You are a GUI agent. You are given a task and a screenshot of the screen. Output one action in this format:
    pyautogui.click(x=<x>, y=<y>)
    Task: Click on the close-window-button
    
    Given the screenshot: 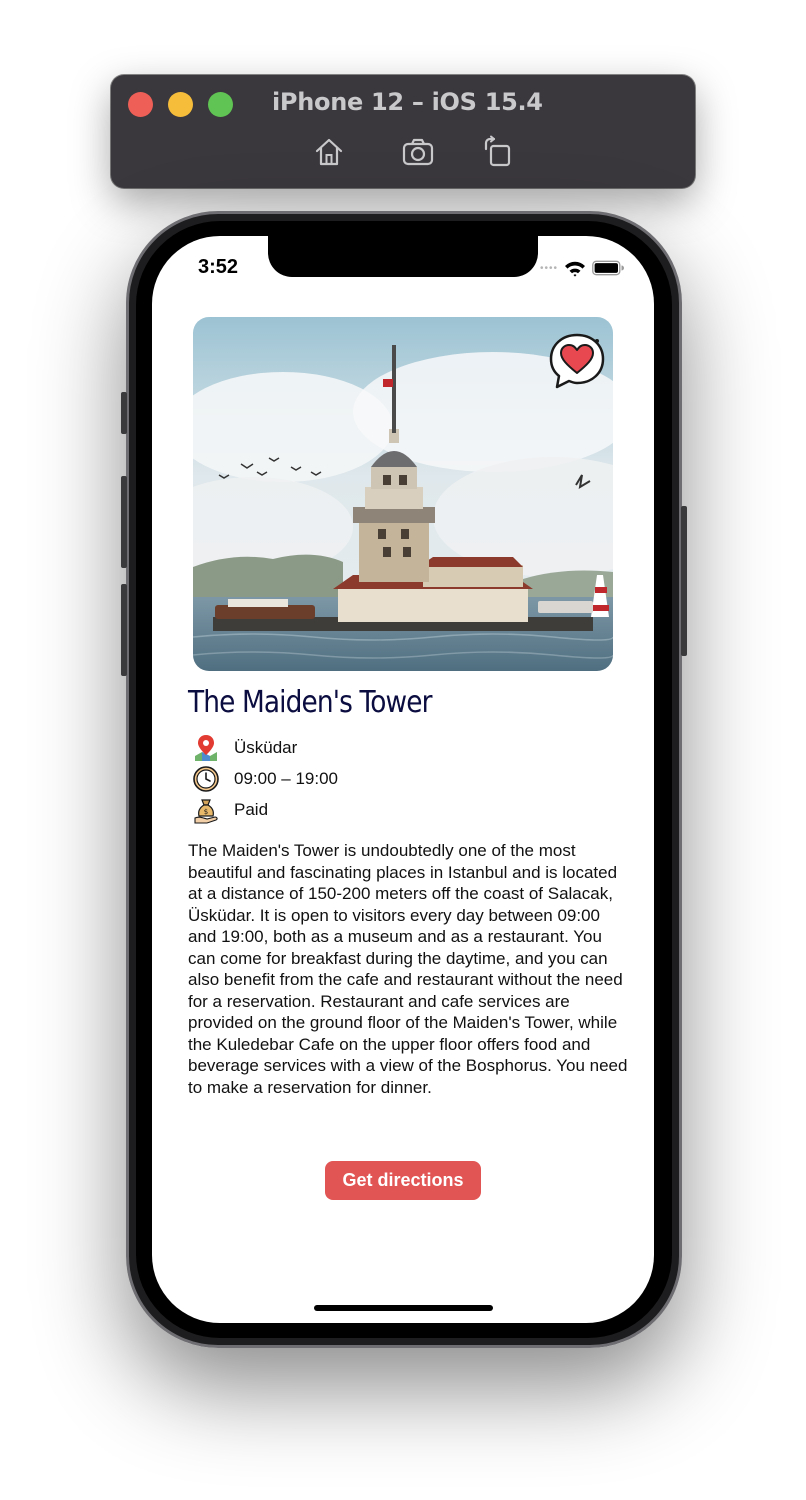 What is the action you would take?
    pyautogui.click(x=140, y=104)
    